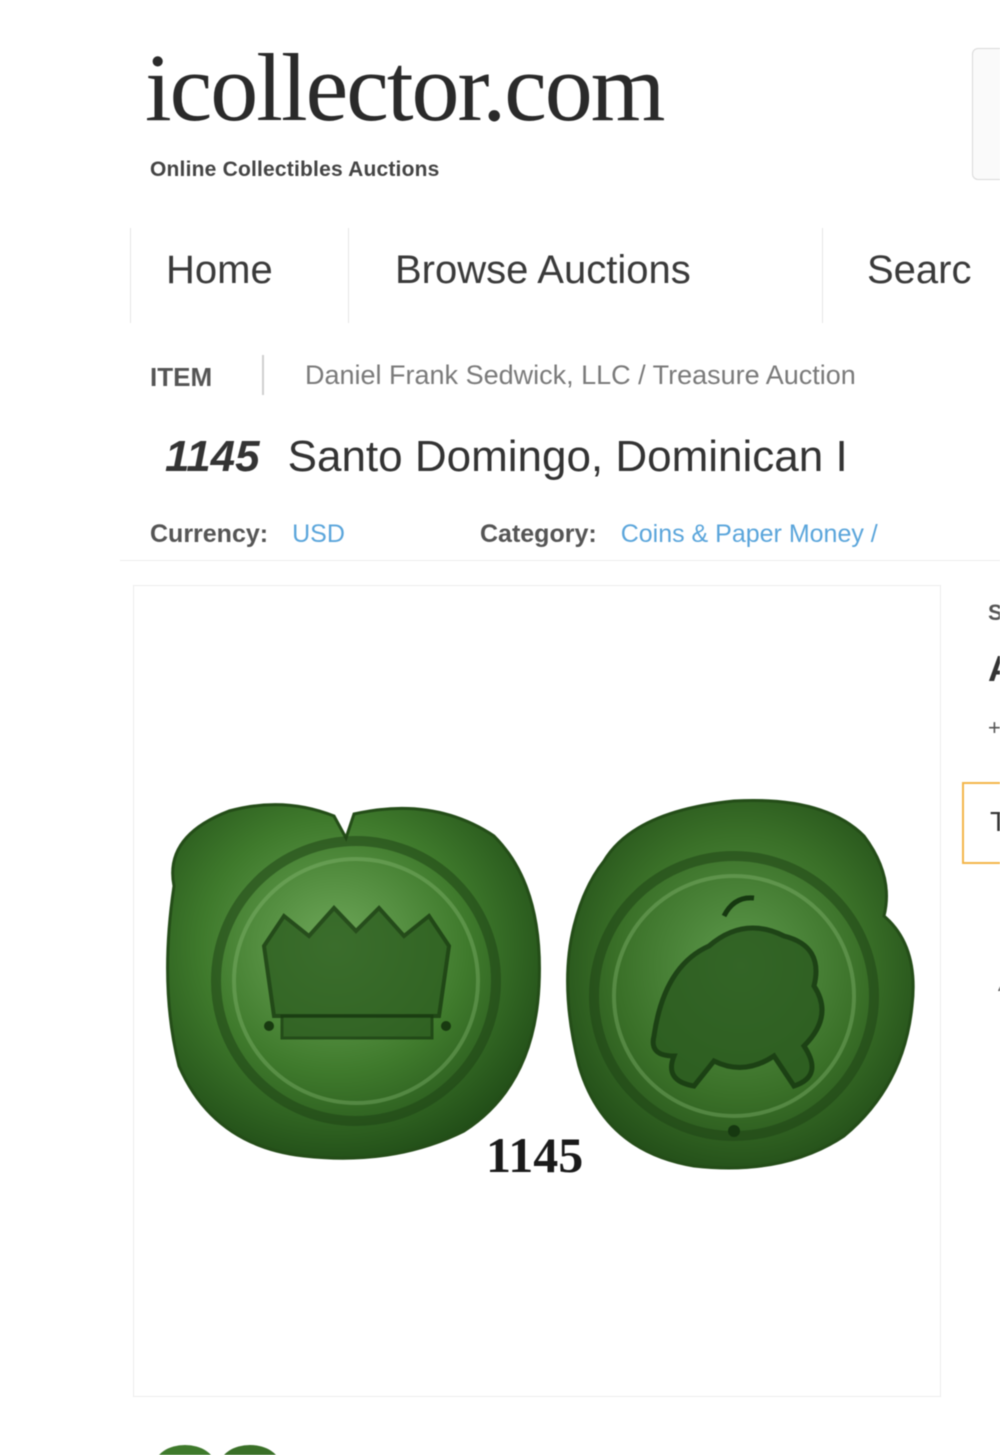  What do you see at coordinates (318, 534) in the screenshot?
I see `currency-link: USD` at bounding box center [318, 534].